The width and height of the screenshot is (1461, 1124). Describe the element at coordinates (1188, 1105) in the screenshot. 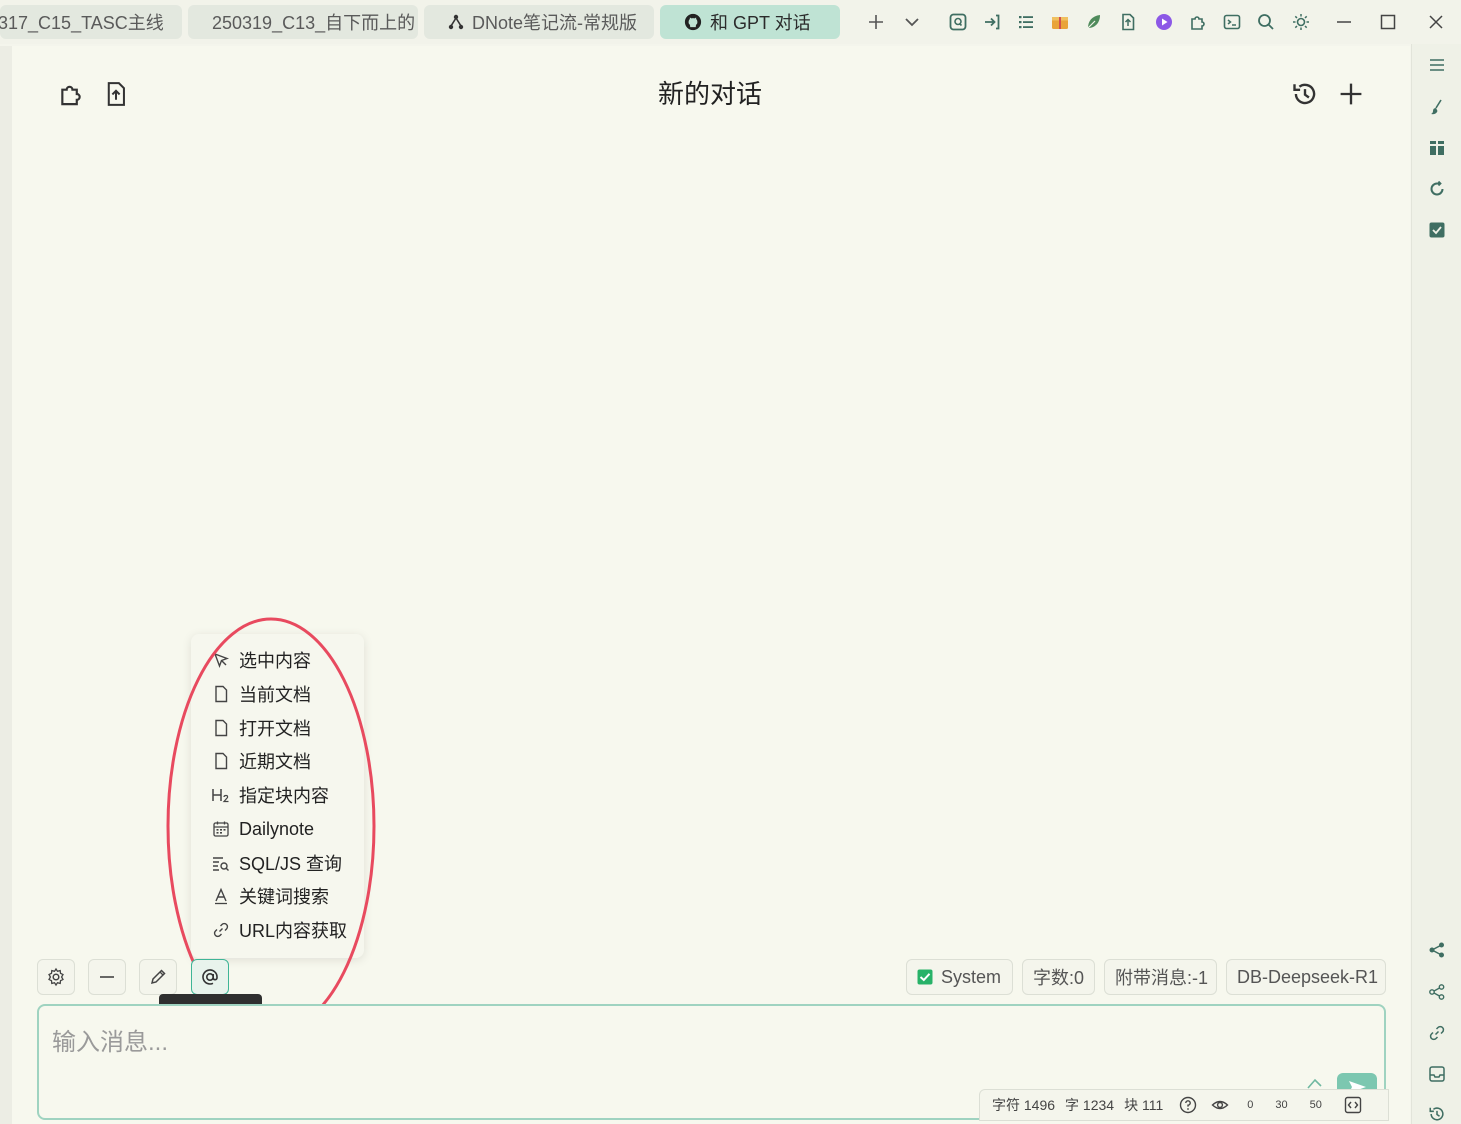

I see `help-icon` at that location.